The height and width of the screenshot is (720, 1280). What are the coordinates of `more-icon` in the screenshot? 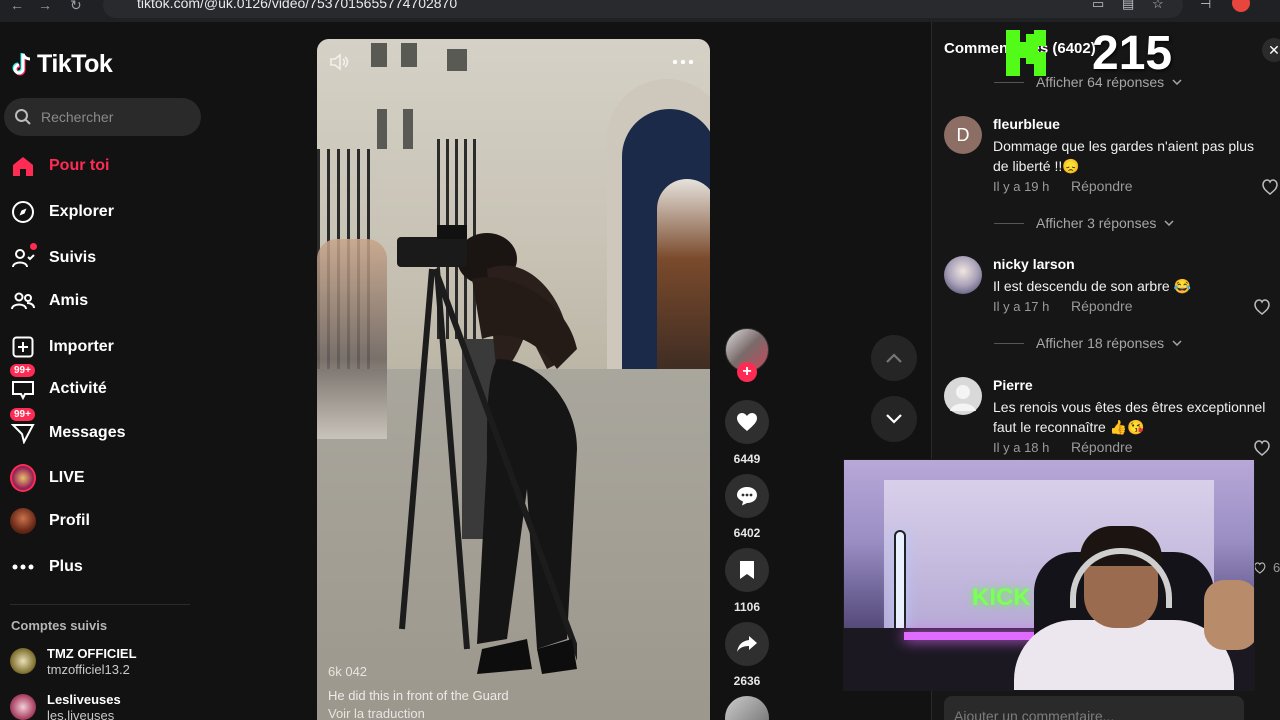 It's located at (23, 567).